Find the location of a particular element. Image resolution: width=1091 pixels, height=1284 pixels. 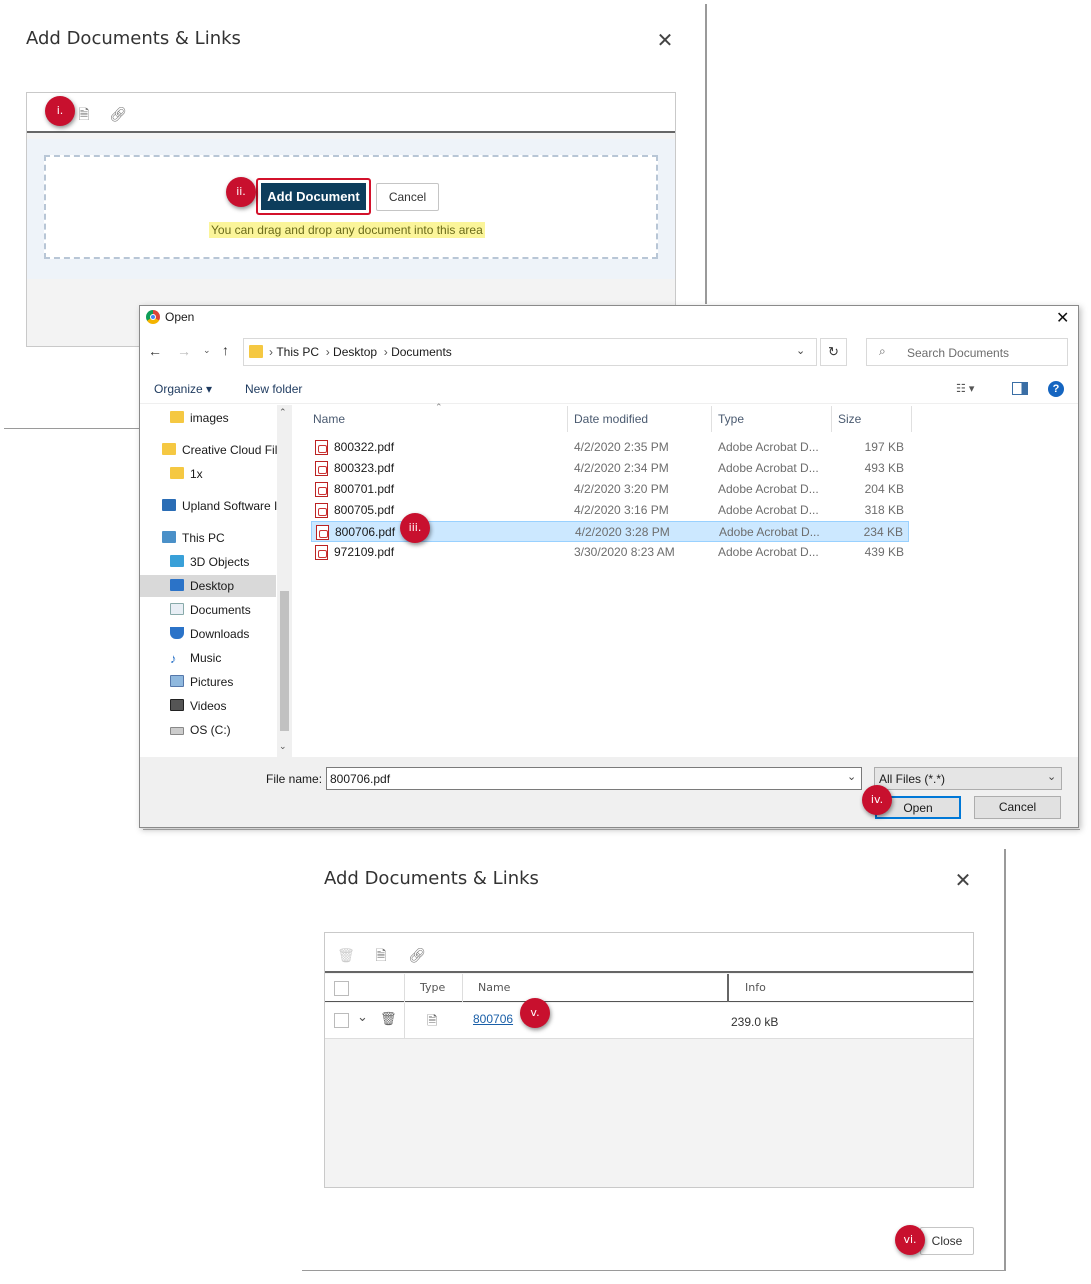

refresh-icon: ↻ is located at coordinates (833, 352).